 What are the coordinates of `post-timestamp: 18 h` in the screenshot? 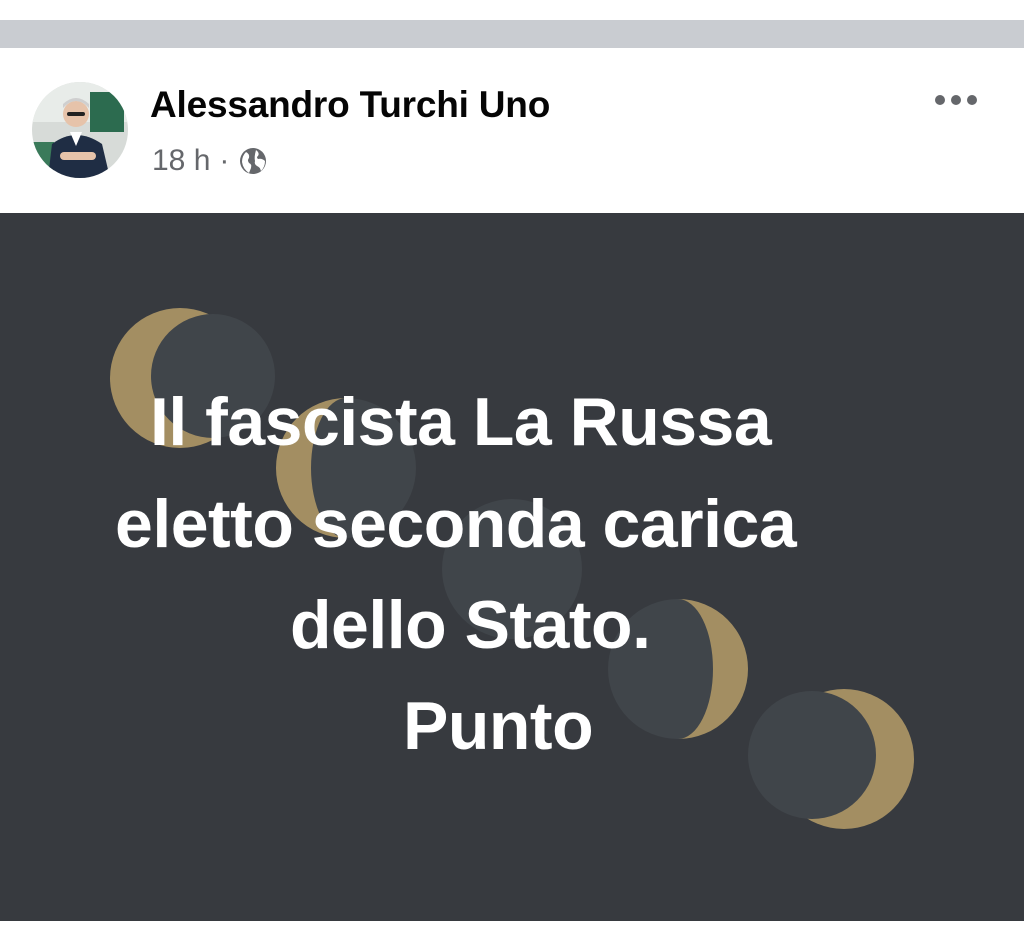 It's located at (181, 161).